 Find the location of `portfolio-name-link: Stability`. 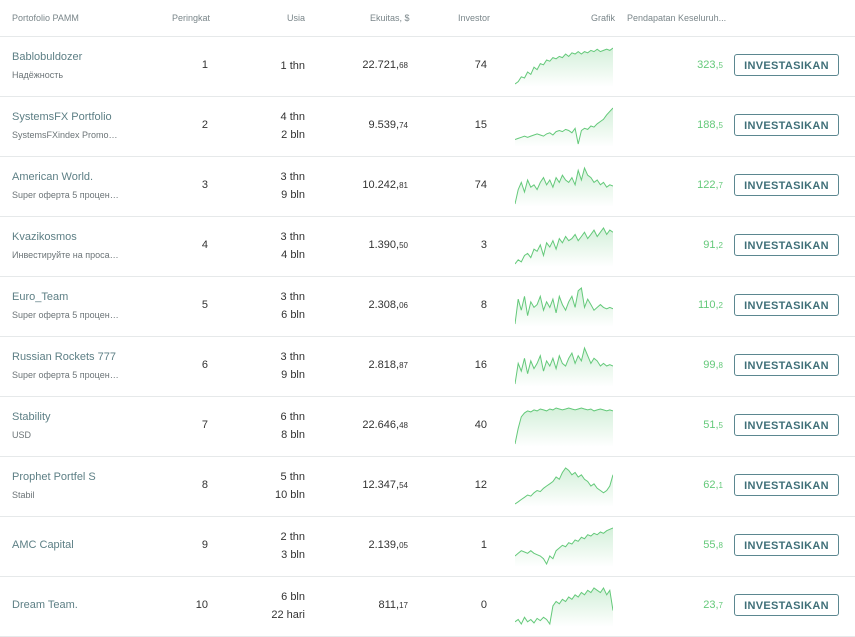

portfolio-name-link: Stability is located at coordinates (31, 417).